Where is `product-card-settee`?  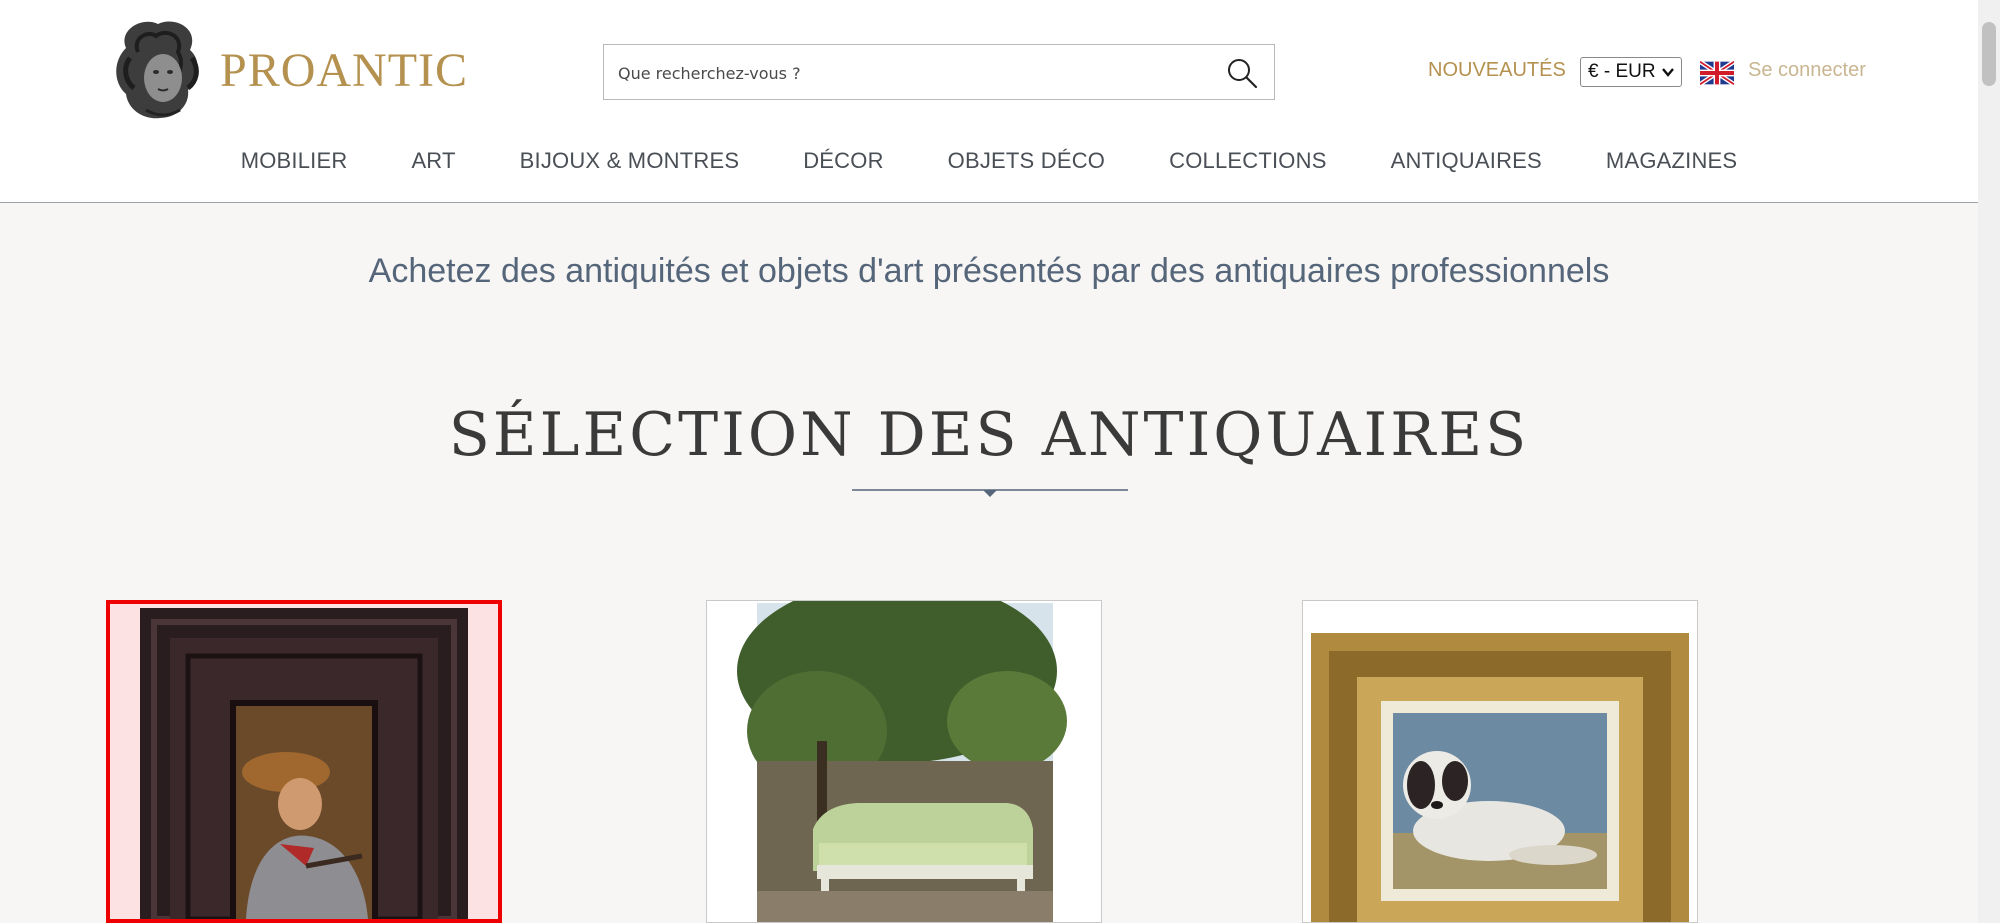 product-card-settee is located at coordinates (904, 761).